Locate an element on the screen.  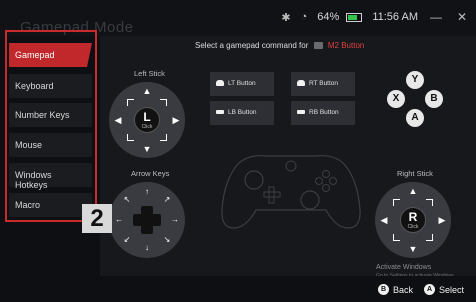
y-button: Y is located at coordinates (415, 80).